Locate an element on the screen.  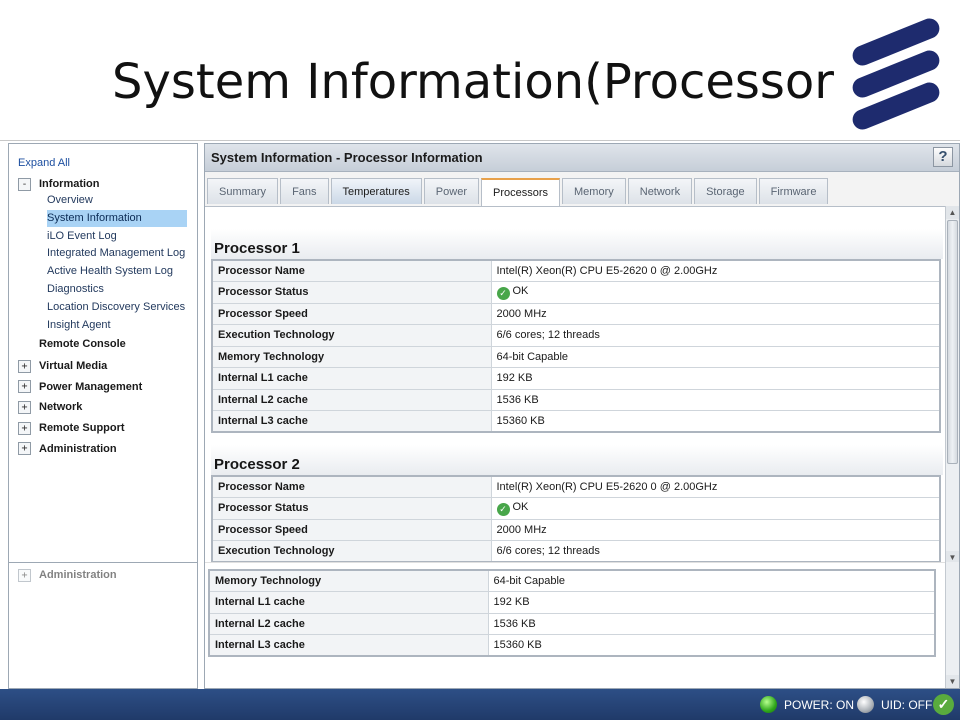
scrollbar-underlay: ▼ is located at coordinates (952, 625).